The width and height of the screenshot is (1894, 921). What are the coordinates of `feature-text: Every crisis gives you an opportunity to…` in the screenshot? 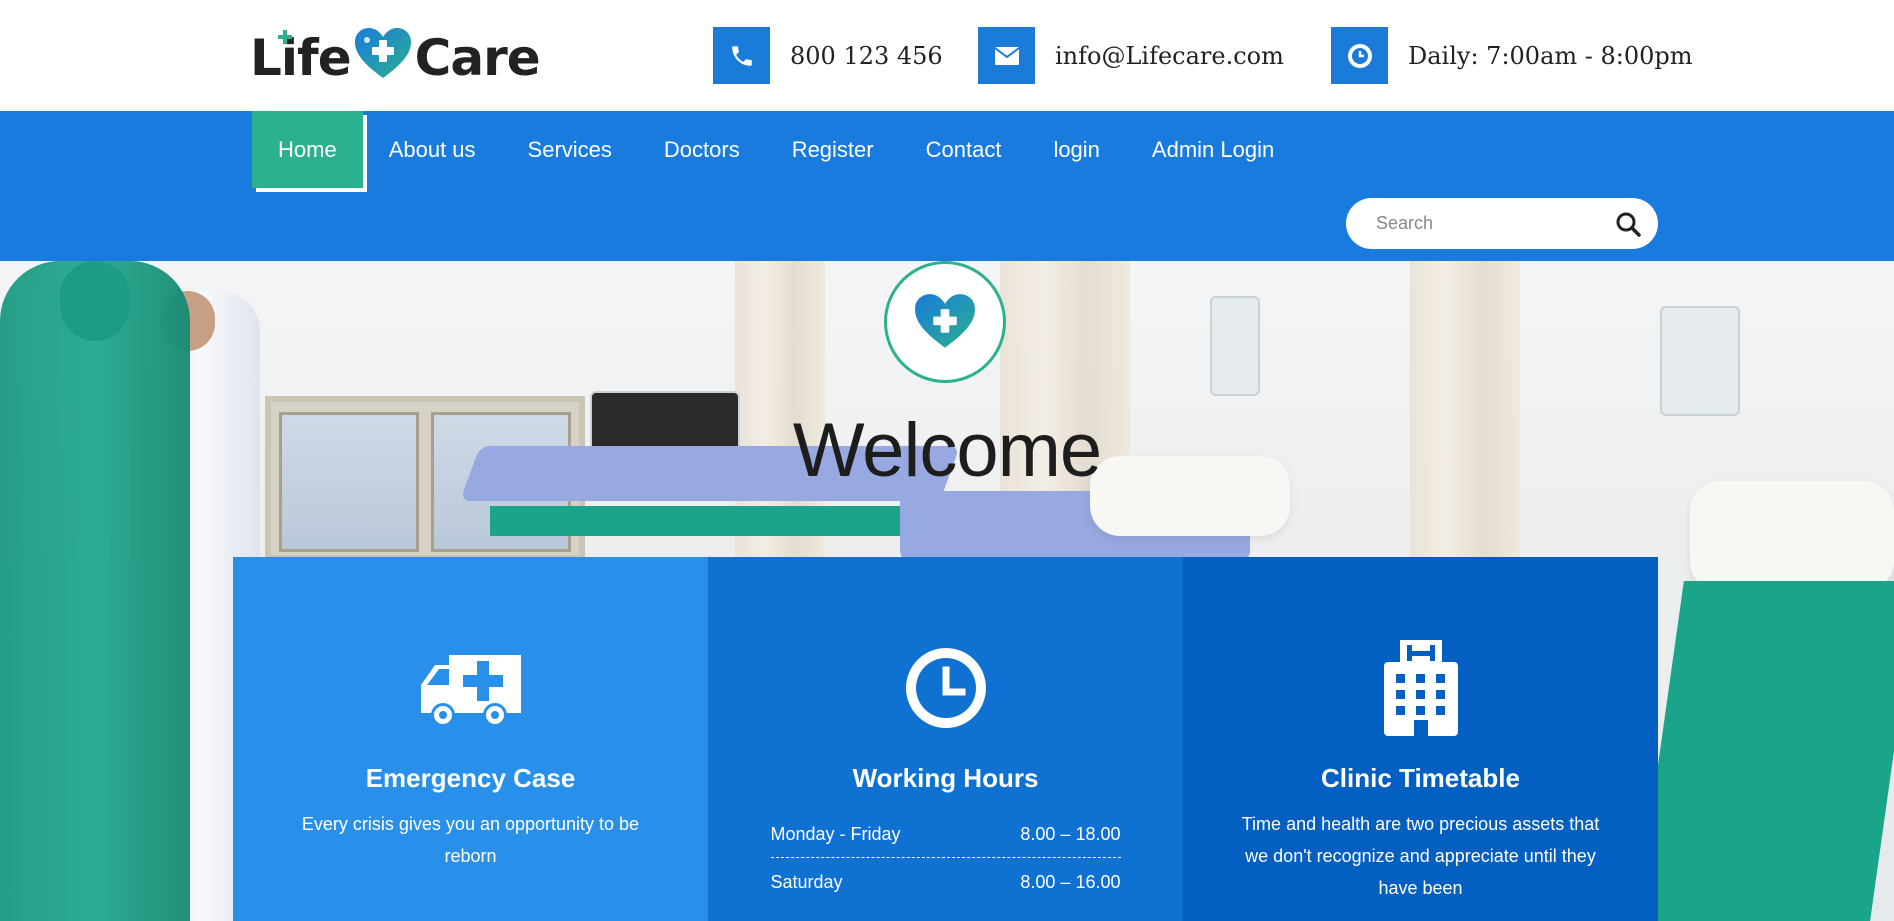 It's located at (470, 840).